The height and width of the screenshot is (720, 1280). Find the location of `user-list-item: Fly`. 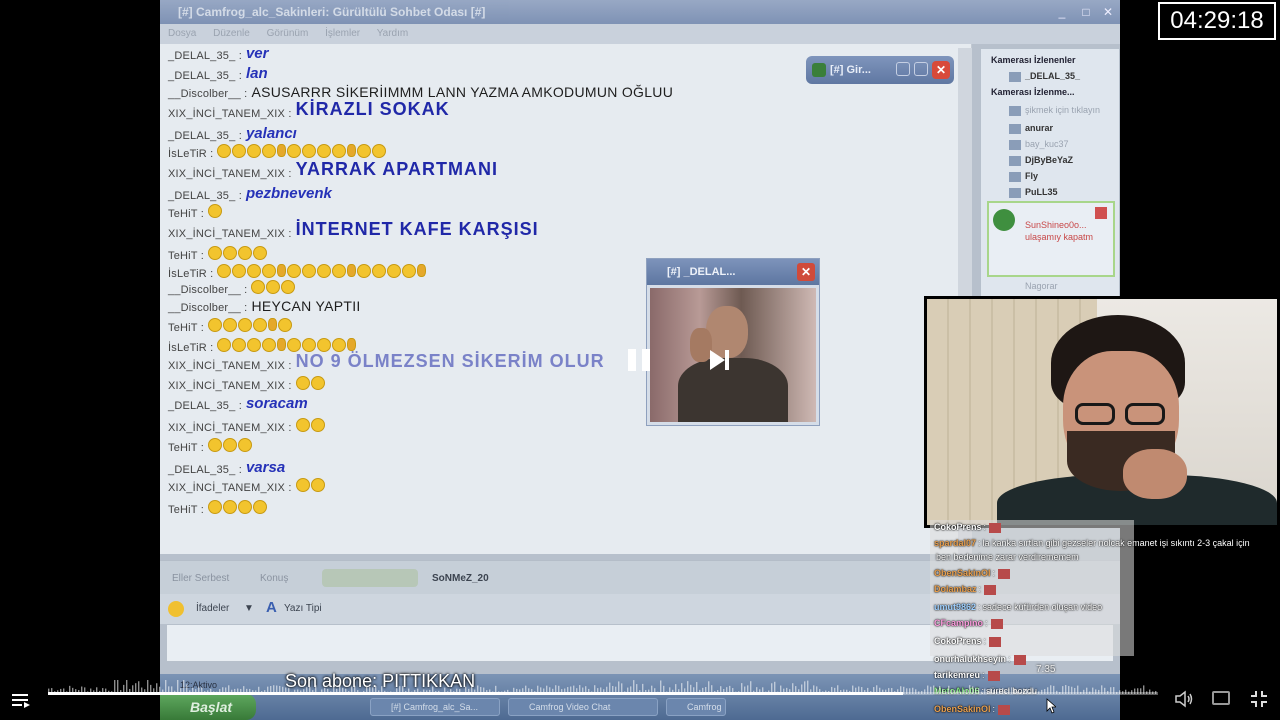

user-list-item: Fly is located at coordinates (1023, 176).